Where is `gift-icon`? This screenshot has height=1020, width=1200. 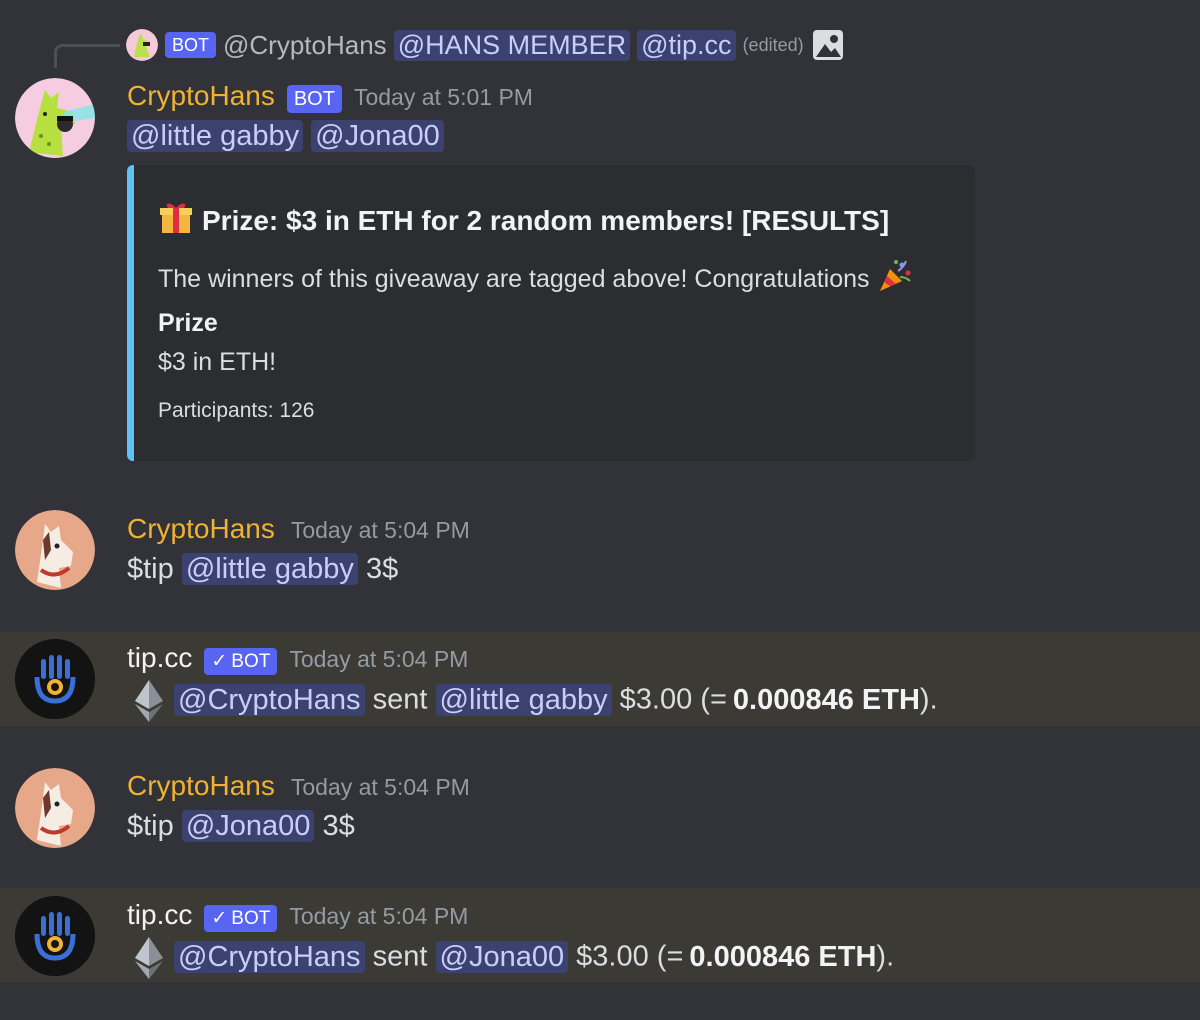
gift-icon is located at coordinates (176, 220).